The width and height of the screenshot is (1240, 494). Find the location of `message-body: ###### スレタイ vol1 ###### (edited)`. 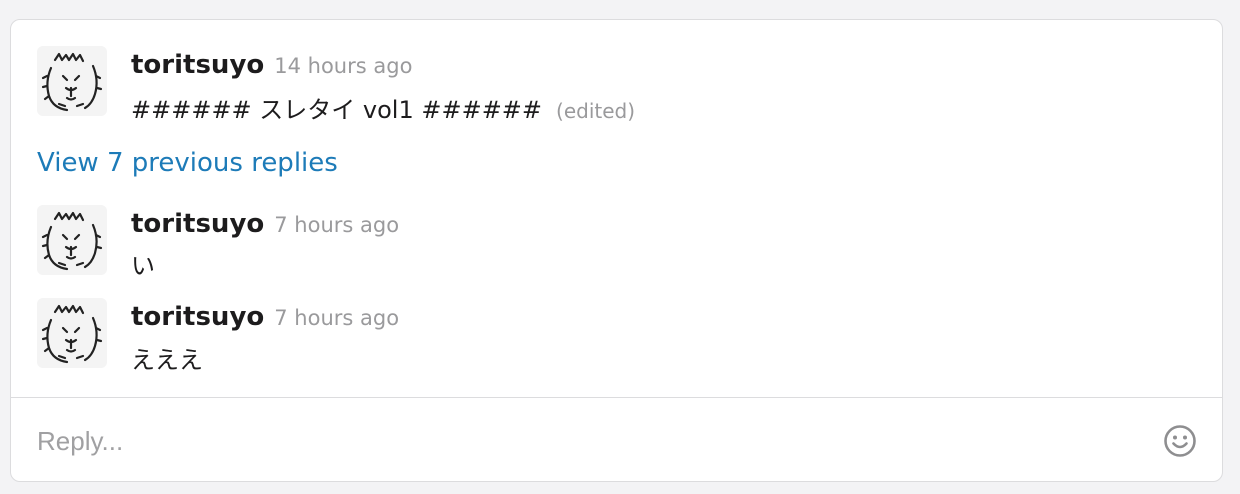

message-body: ###### スレタイ vol1 ###### (edited) is located at coordinates (383, 107).